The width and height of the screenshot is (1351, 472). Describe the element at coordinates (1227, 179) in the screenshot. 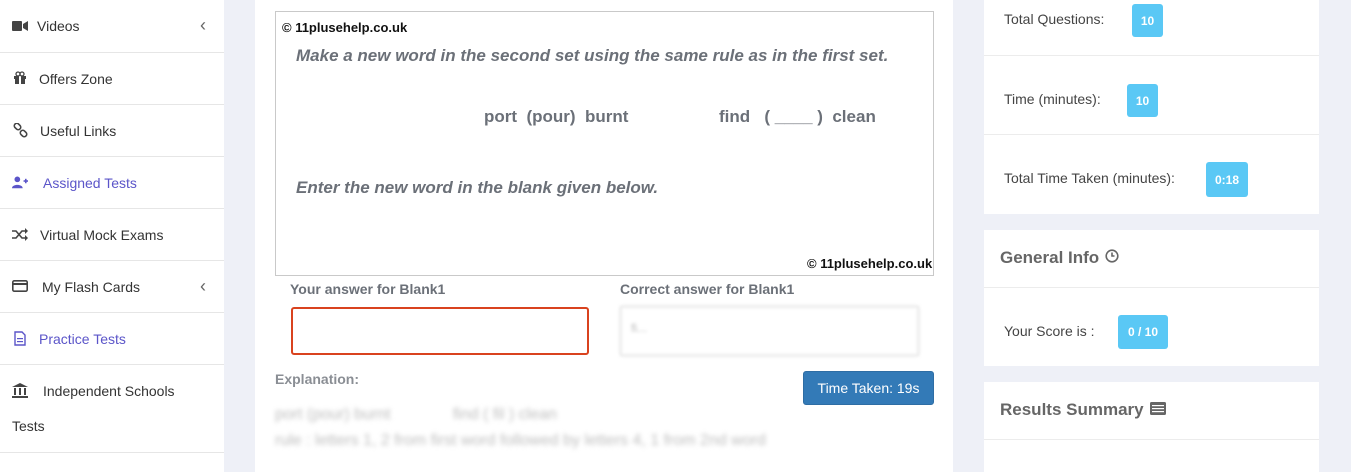

I see `total-time-badge: 0:18` at that location.